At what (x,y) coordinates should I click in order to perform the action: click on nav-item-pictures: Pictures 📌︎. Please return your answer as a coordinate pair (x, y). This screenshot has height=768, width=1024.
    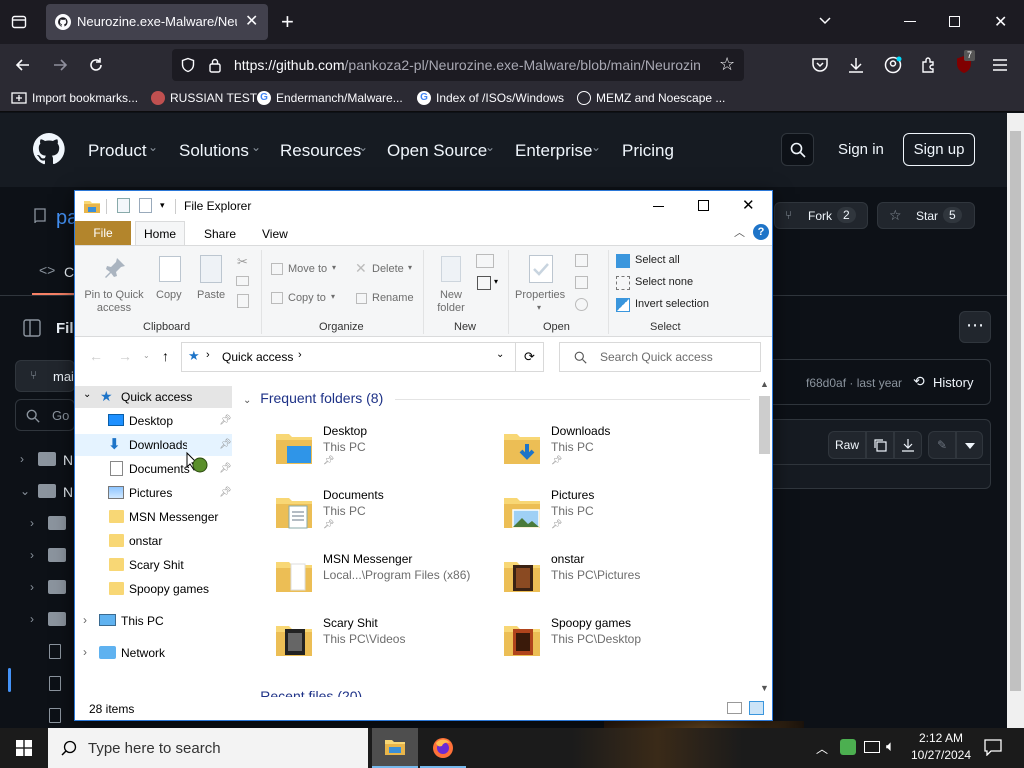
    Looking at the image, I should click on (153, 493).